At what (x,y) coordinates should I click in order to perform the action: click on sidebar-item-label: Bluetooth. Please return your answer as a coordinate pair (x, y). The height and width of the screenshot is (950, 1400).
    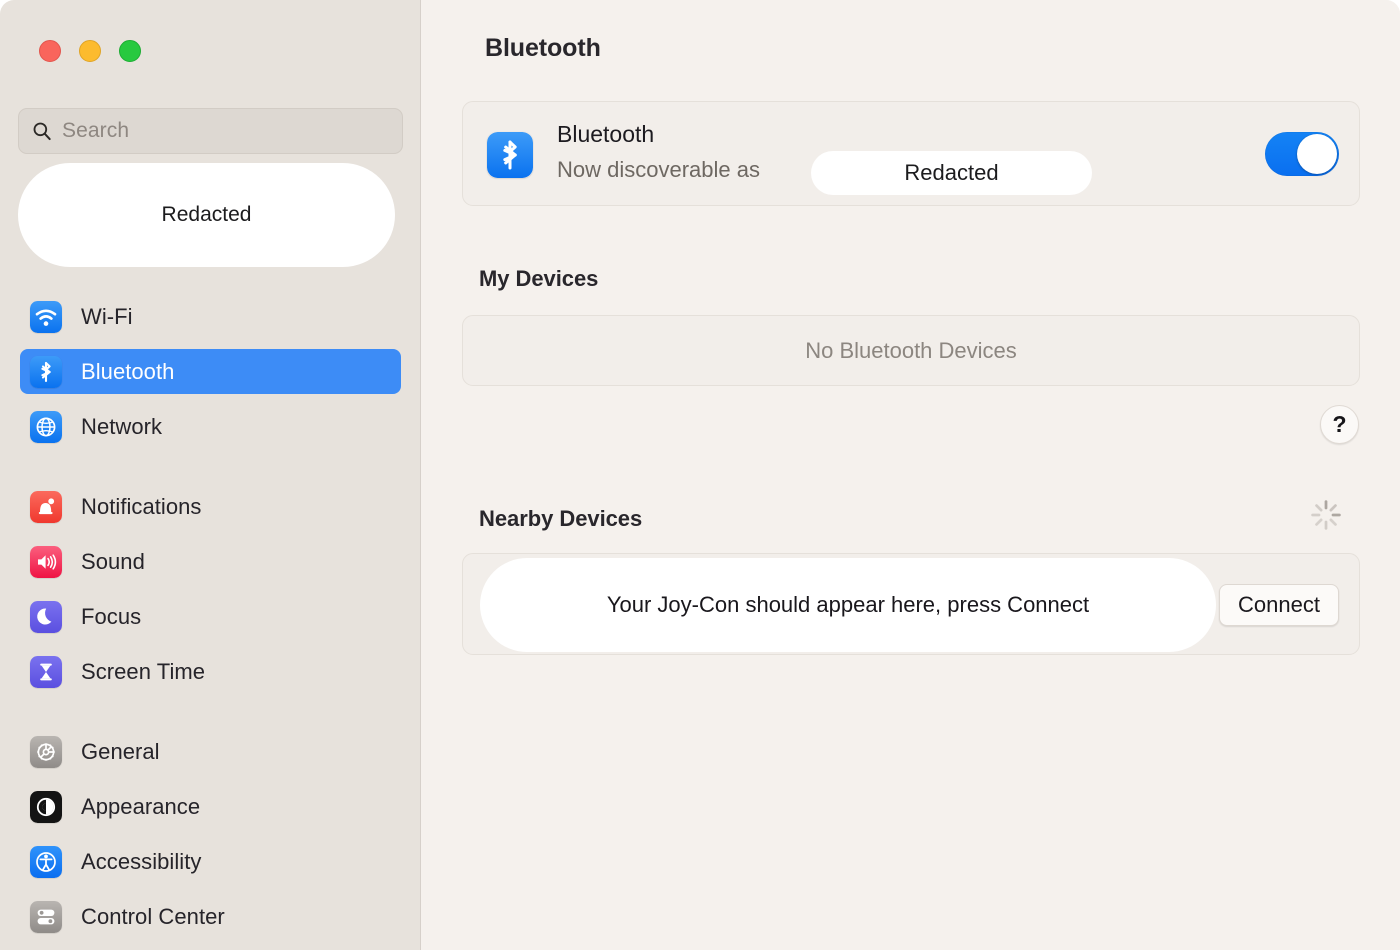
    Looking at the image, I should click on (128, 371).